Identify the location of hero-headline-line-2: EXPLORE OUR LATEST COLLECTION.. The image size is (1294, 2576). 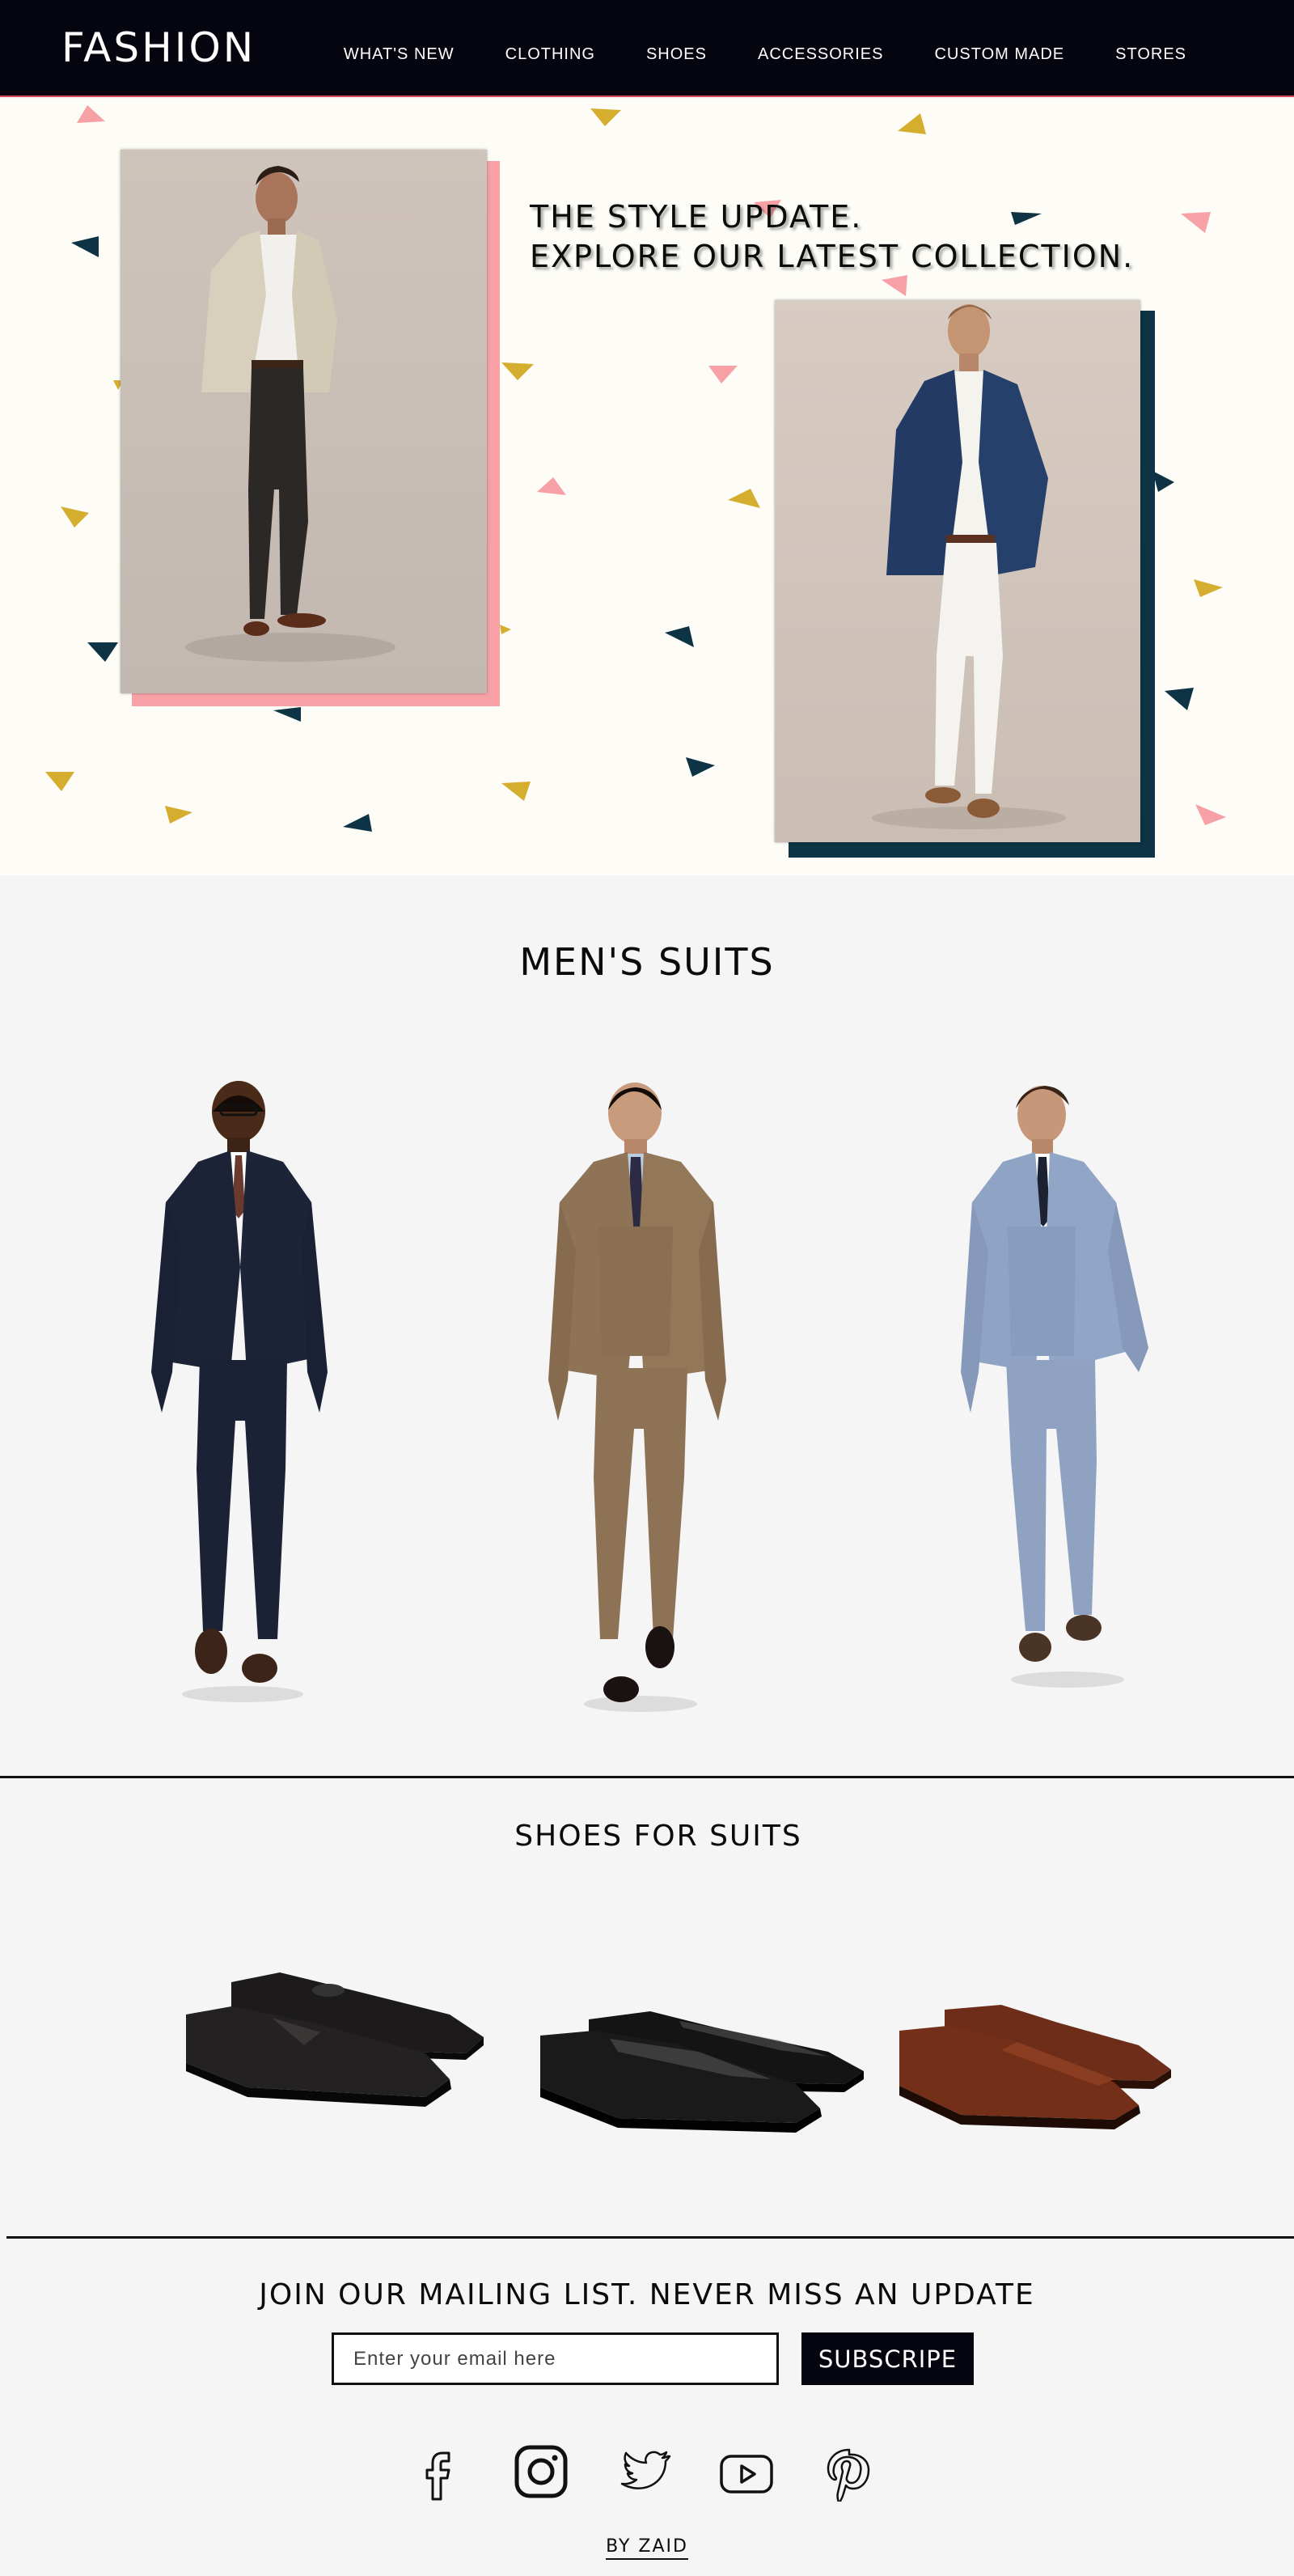
(832, 256).